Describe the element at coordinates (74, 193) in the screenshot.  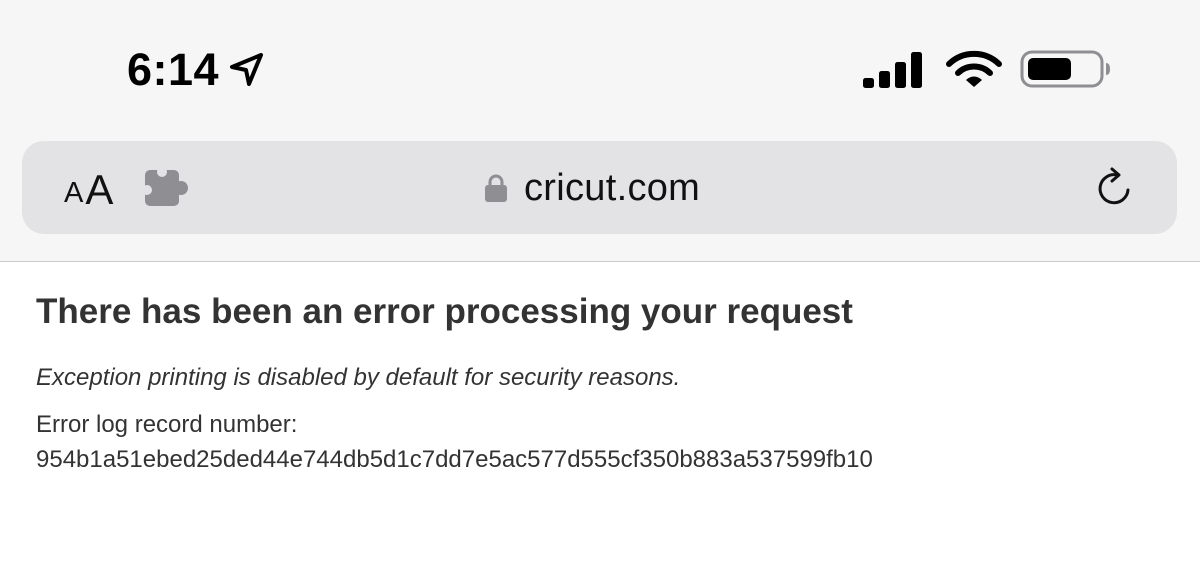
I see `text-size-small-glyph: A` at that location.